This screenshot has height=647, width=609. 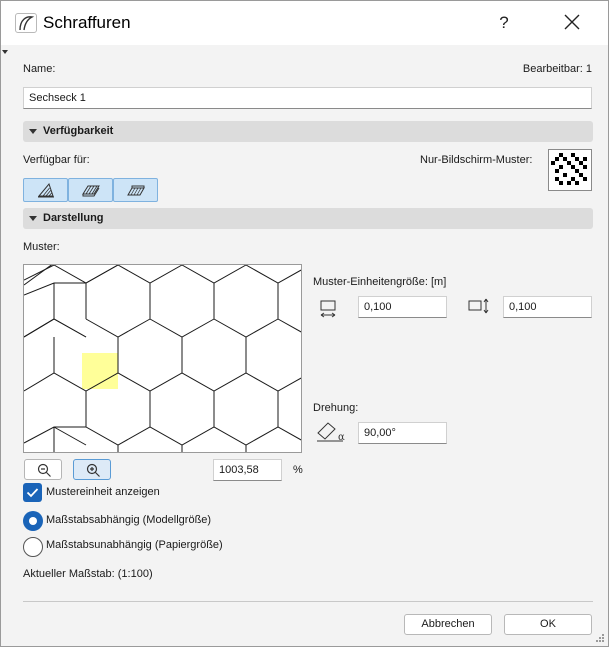 I want to click on screen-only-pattern-preview, so click(x=570, y=170).